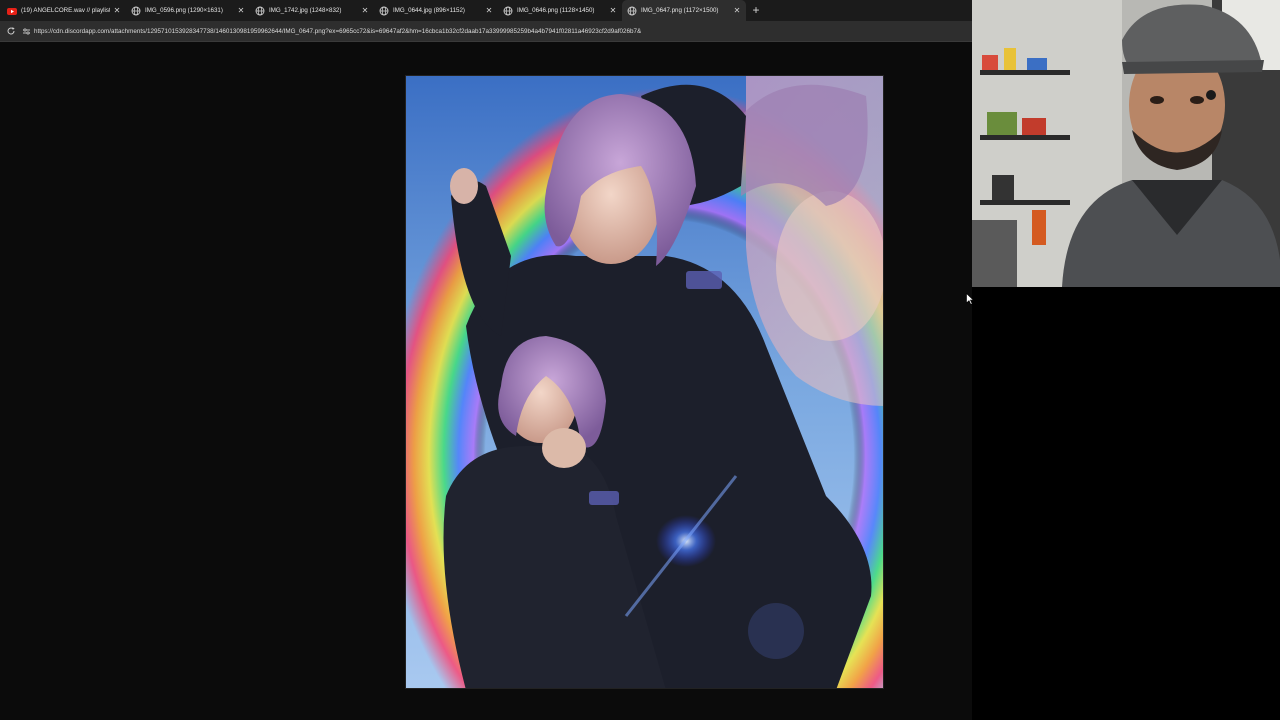 The height and width of the screenshot is (720, 1280). Describe the element at coordinates (305, 10) in the screenshot. I see `tab-title: IMG_1742.jpg (1248×832)` at that location.